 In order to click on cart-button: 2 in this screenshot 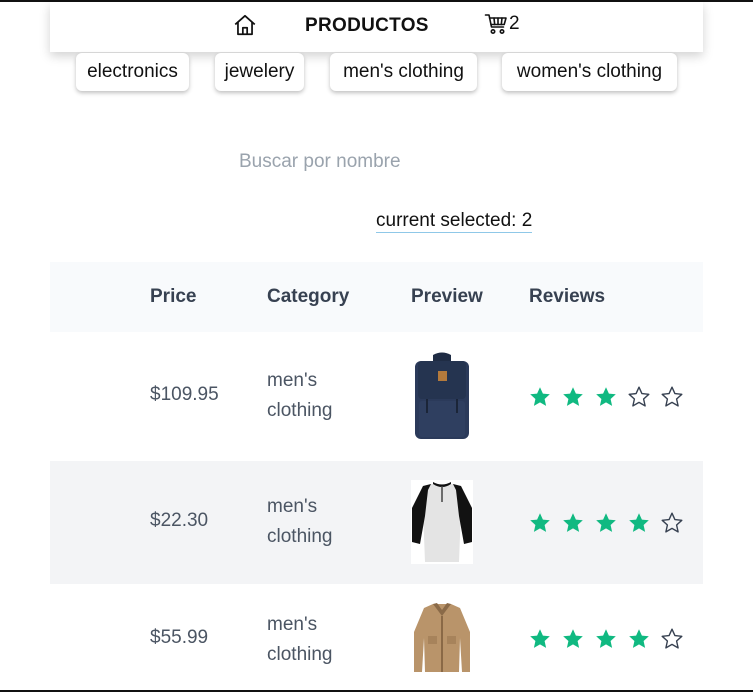, I will do `click(502, 24)`.